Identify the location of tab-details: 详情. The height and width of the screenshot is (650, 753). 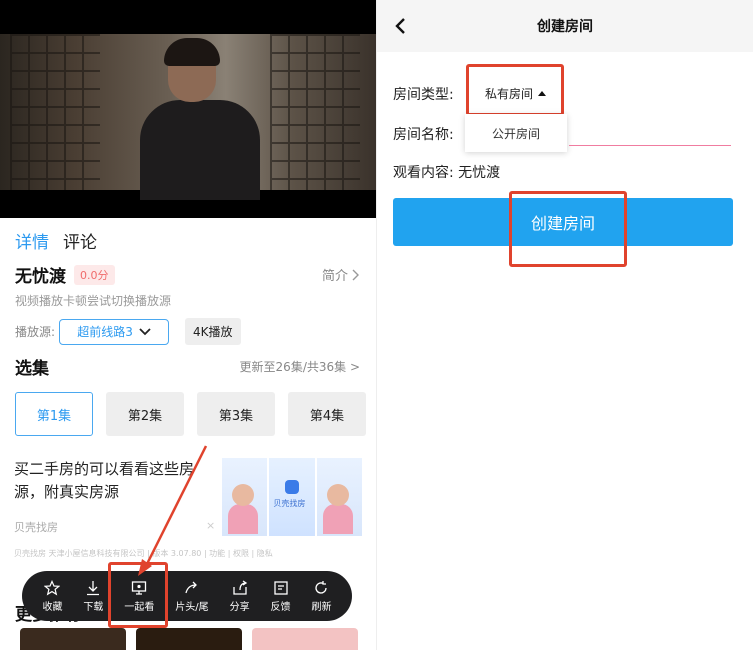
(32, 240).